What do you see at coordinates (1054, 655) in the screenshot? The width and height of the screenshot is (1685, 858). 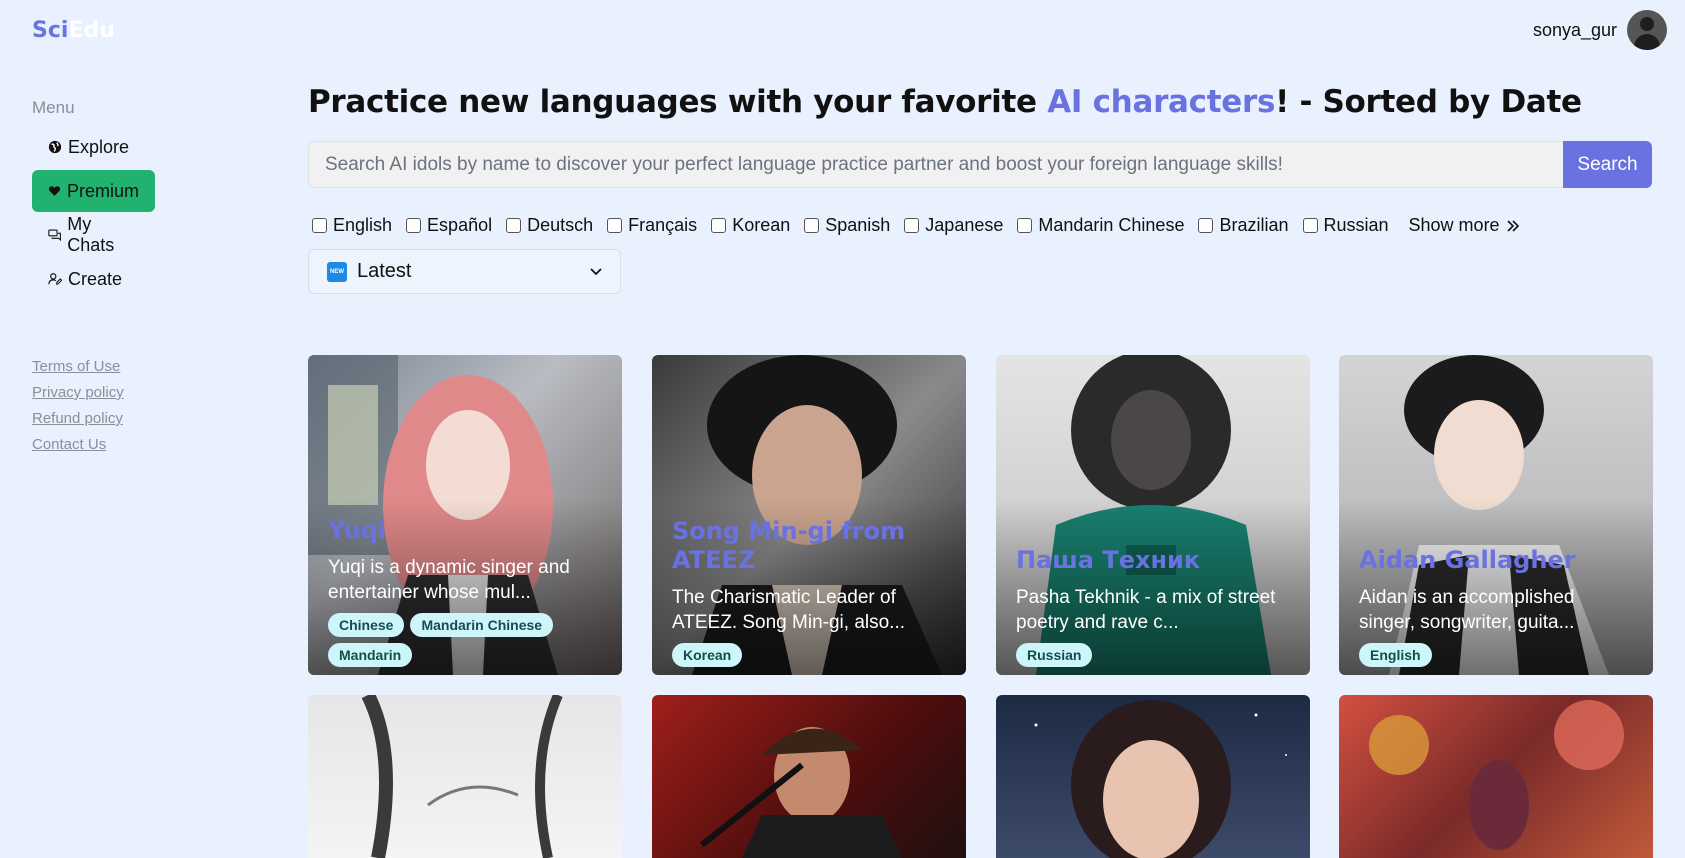 I see `language-tag: Russian` at bounding box center [1054, 655].